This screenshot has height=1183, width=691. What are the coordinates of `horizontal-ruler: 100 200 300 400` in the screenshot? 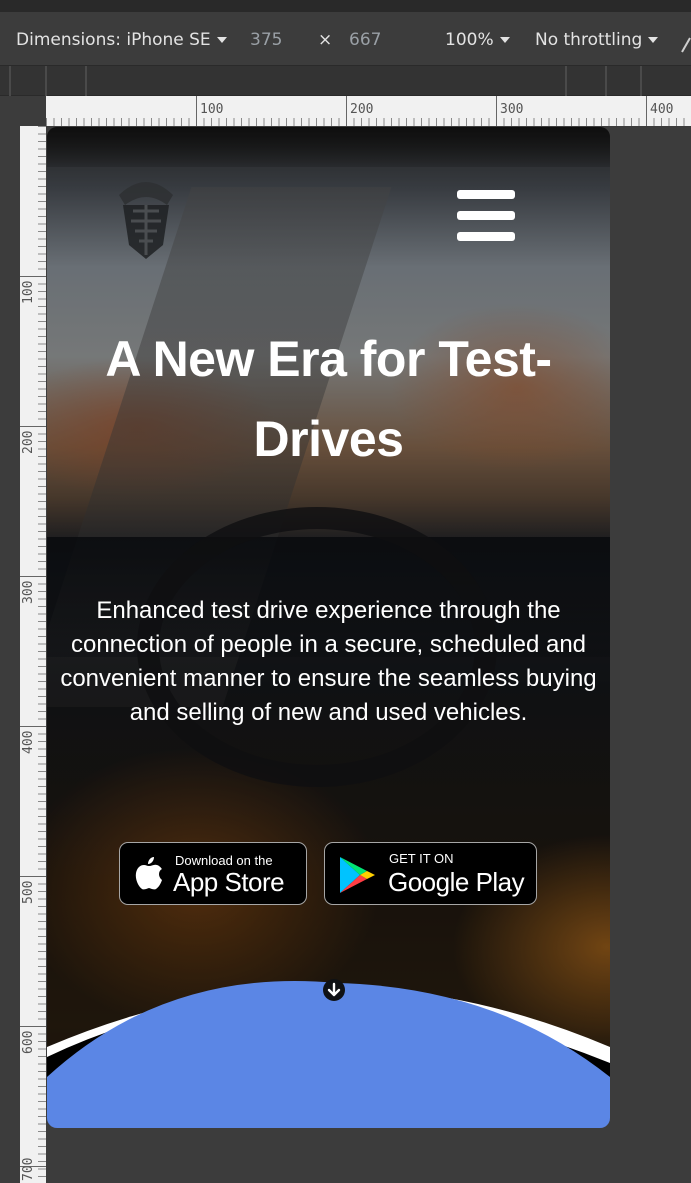 It's located at (368, 111).